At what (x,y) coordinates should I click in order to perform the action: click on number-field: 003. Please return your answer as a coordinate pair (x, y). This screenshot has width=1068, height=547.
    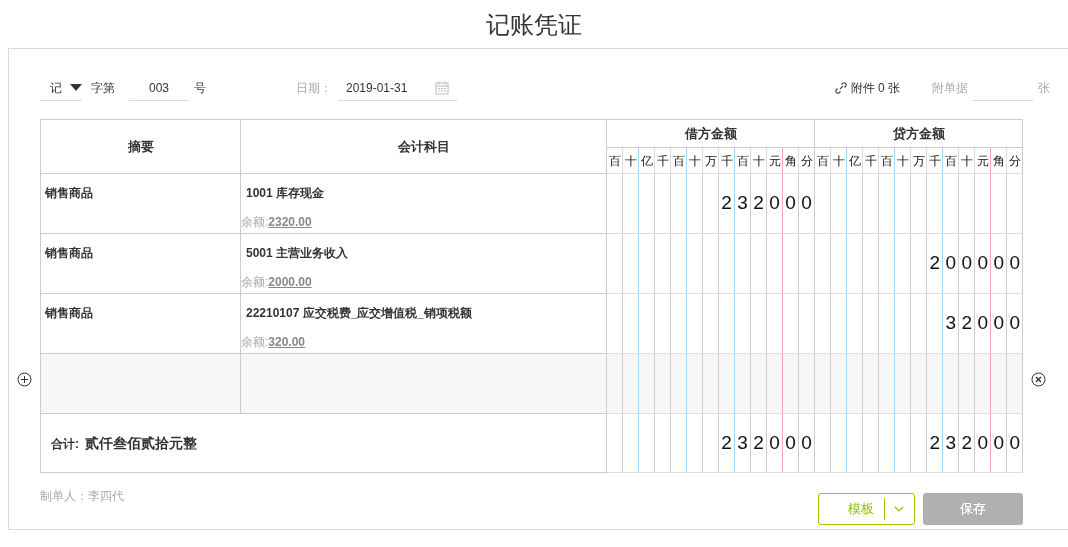
    Looking at the image, I should click on (159, 88).